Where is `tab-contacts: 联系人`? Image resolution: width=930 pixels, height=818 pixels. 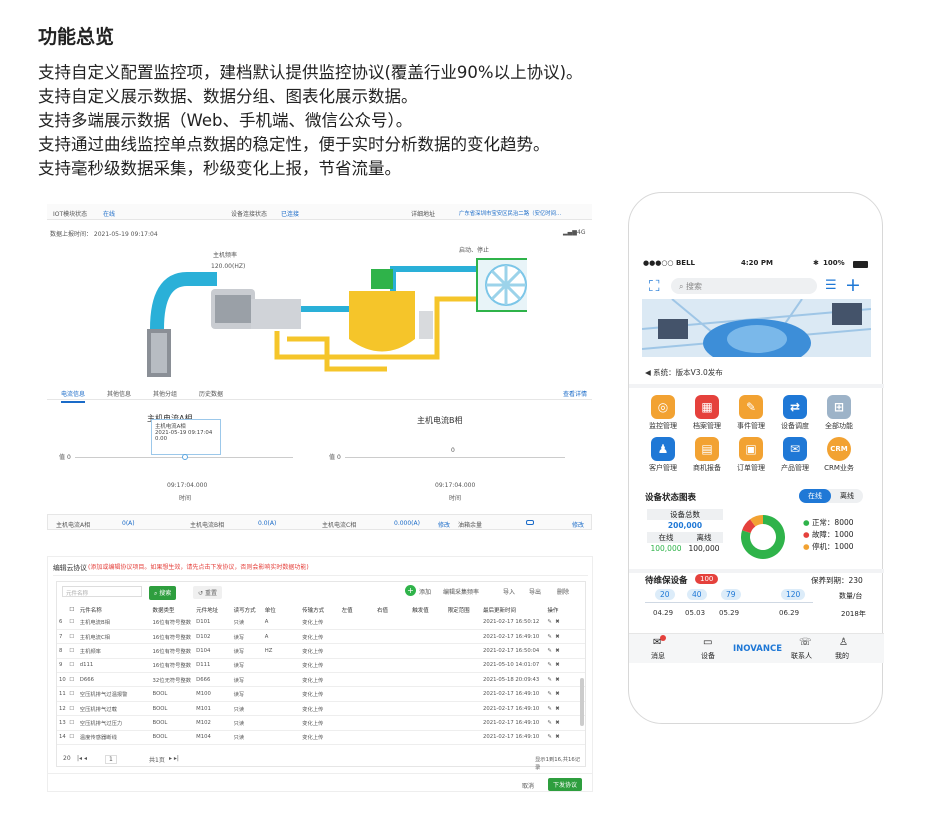 tab-contacts: 联系人 is located at coordinates (801, 656).